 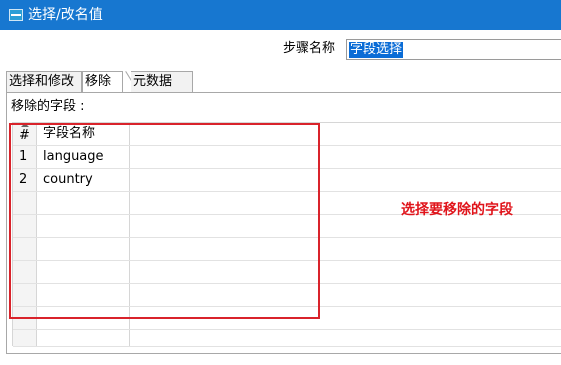 What do you see at coordinates (280, 15) in the screenshot?
I see `title-bar: 选择/改名值` at bounding box center [280, 15].